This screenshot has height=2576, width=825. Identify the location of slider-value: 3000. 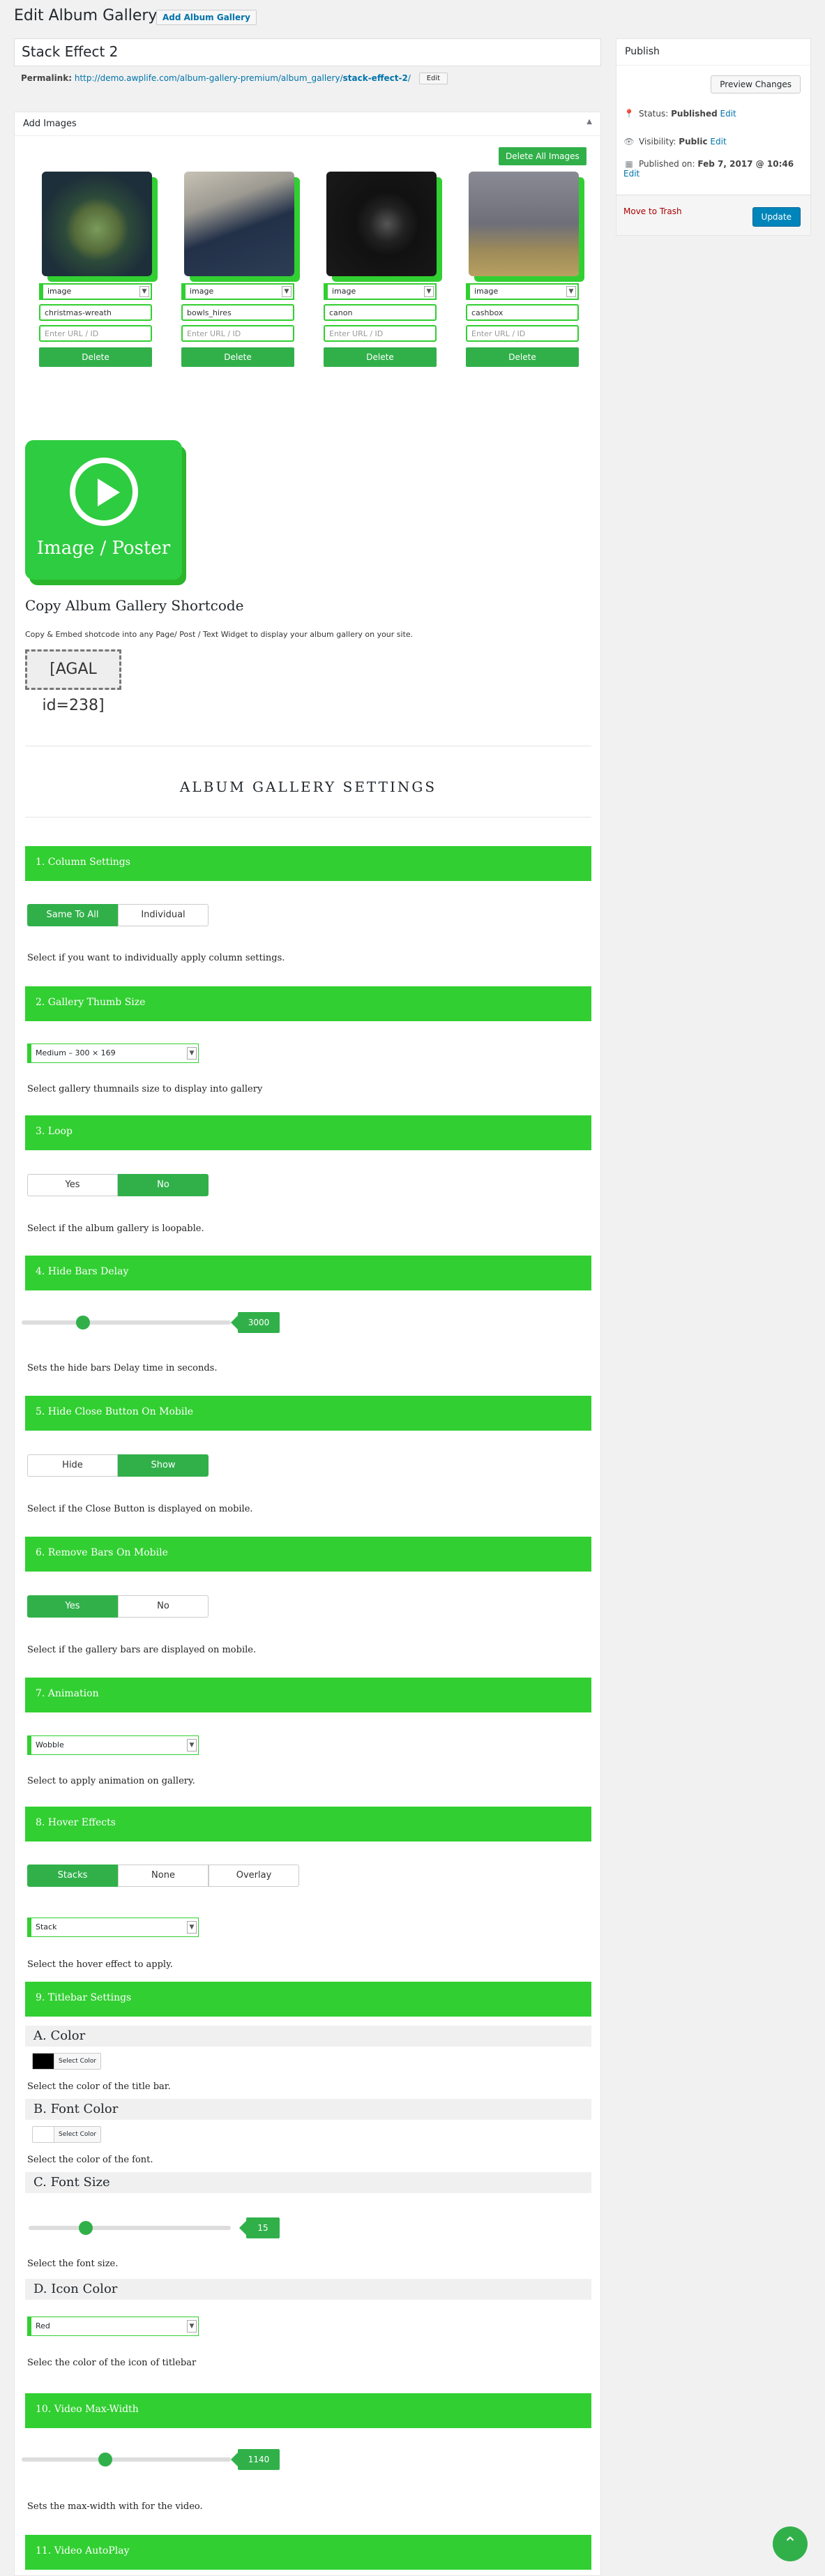
(255, 1322).